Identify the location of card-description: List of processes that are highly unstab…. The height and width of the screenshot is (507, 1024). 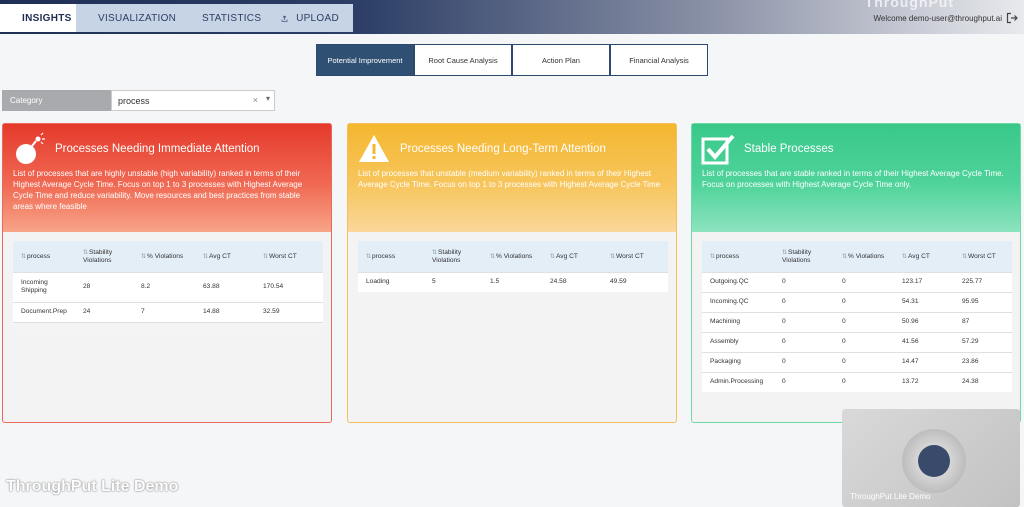
(158, 190).